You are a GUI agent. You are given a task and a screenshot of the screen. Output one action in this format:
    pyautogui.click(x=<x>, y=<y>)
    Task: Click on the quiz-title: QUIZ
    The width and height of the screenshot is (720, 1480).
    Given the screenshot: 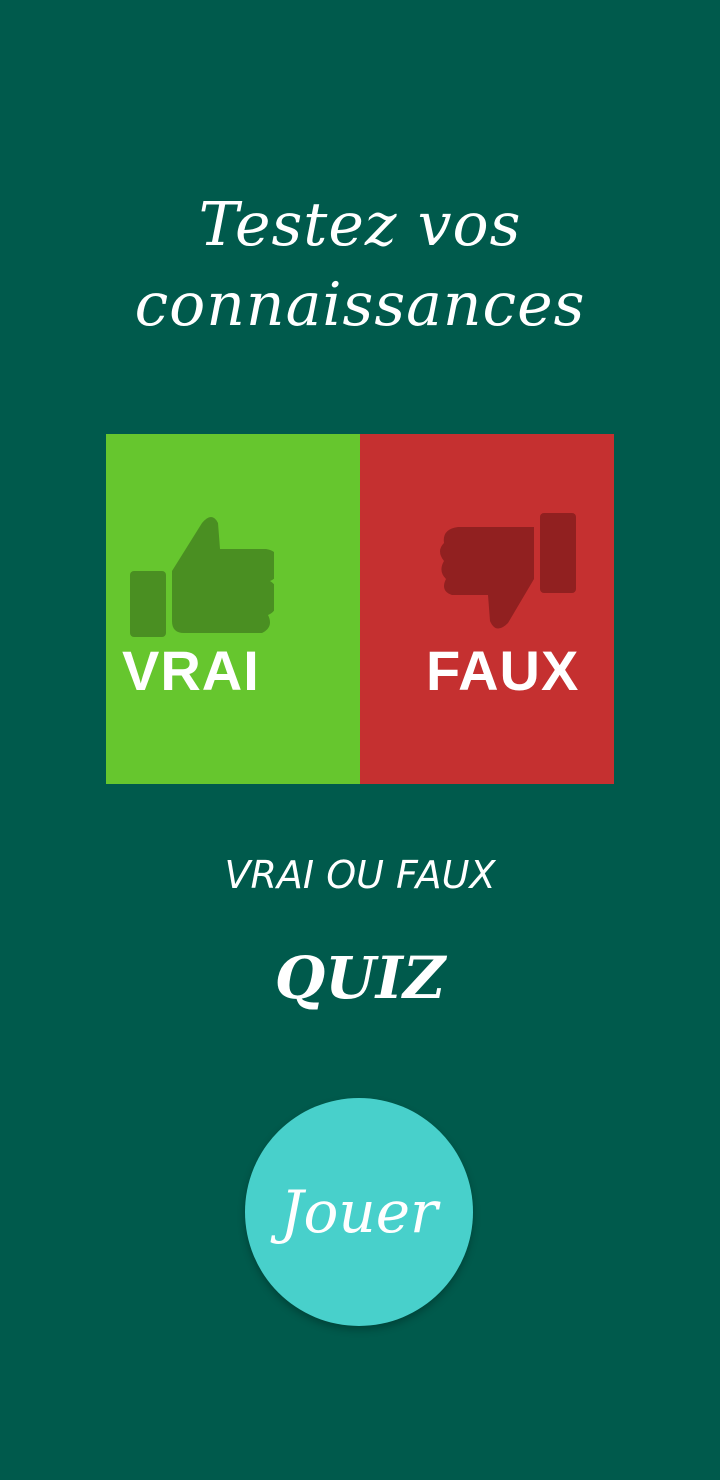 What is the action you would take?
    pyautogui.click(x=360, y=978)
    